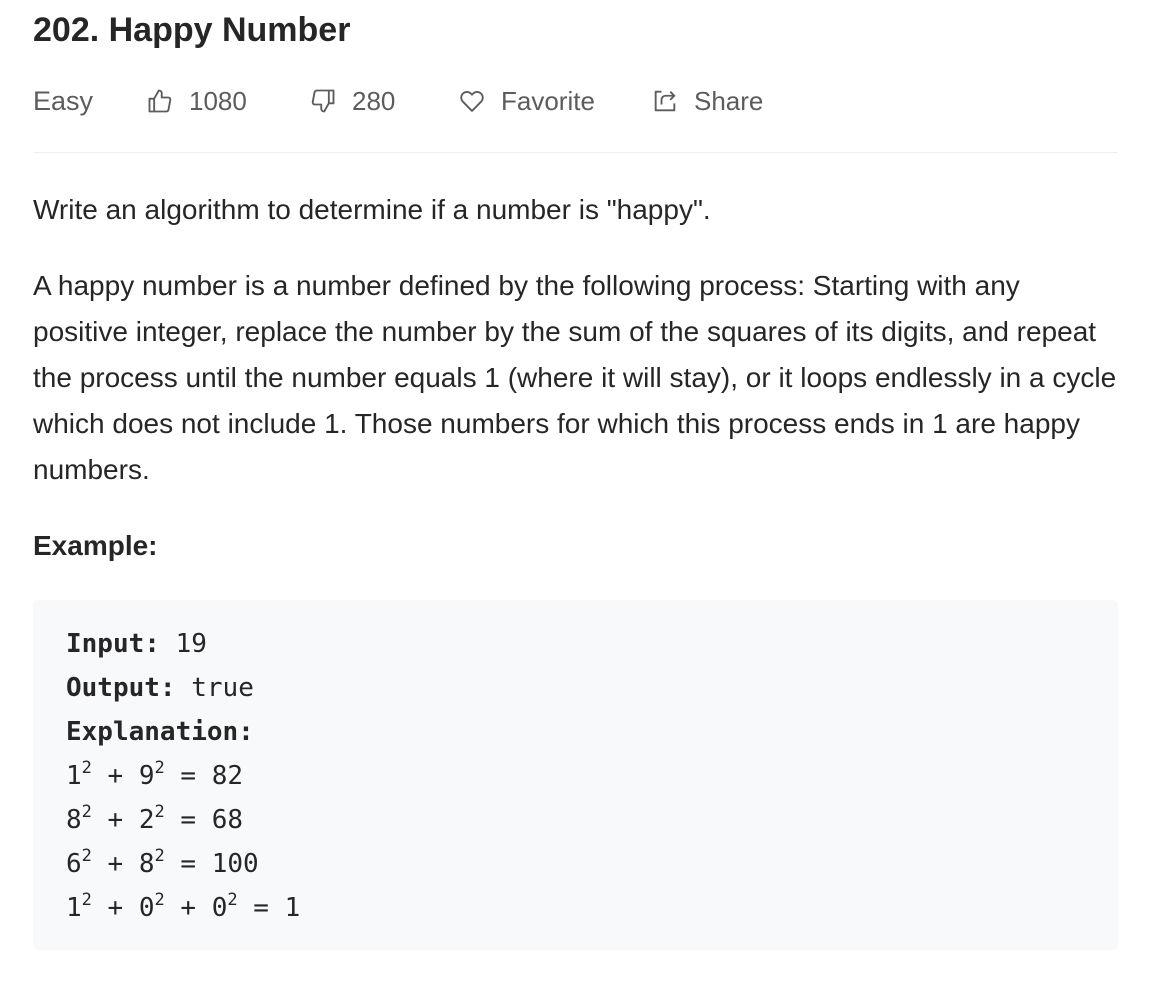 Image resolution: width=1156 pixels, height=998 pixels. I want to click on input-label: Input:, so click(113, 644).